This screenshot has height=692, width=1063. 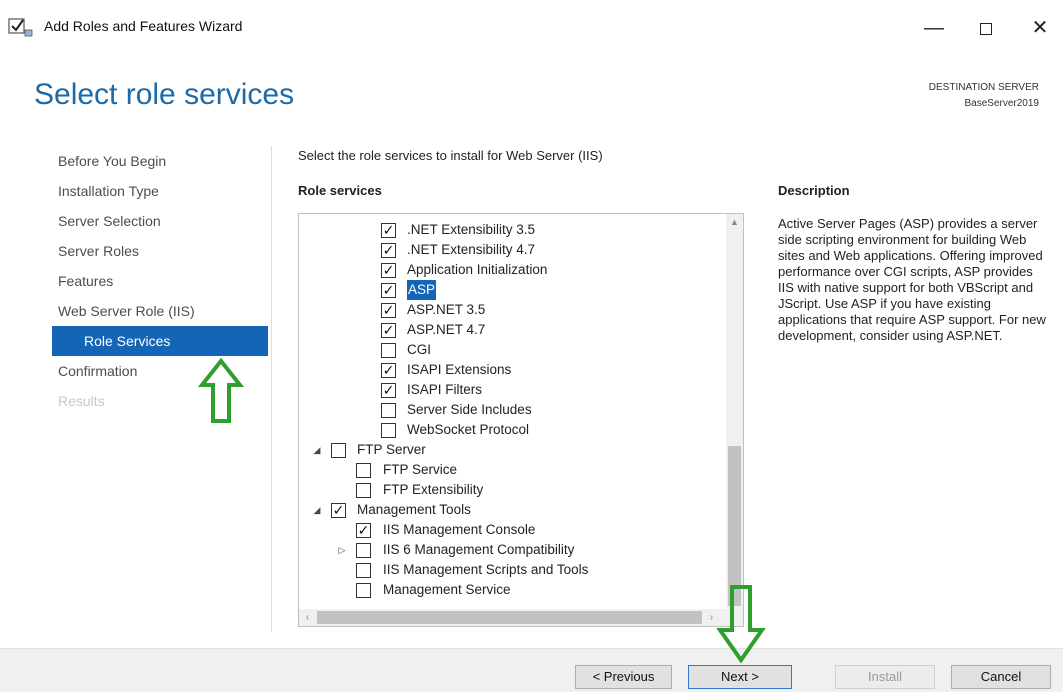 I want to click on nav-item-server-selection: Server Selection, so click(x=136, y=221).